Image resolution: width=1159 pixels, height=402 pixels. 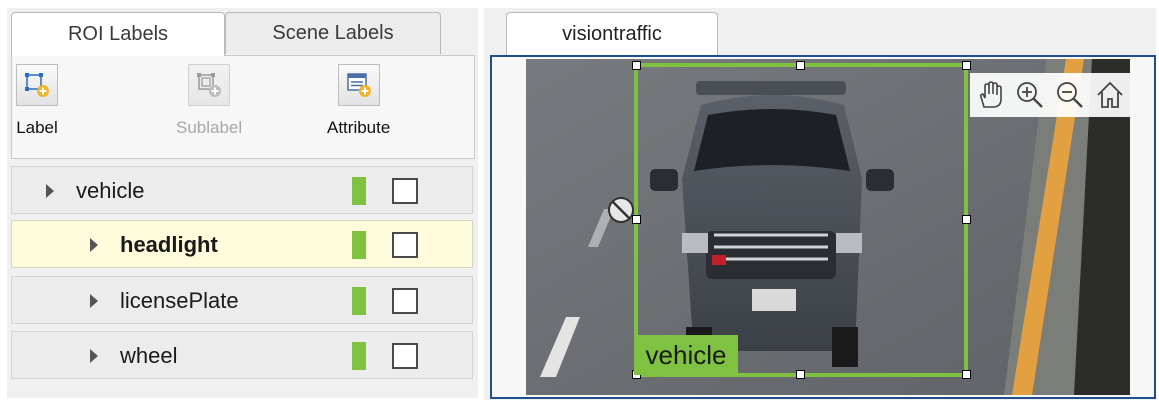 What do you see at coordinates (110, 190) in the screenshot?
I see `label-name: vehicle` at bounding box center [110, 190].